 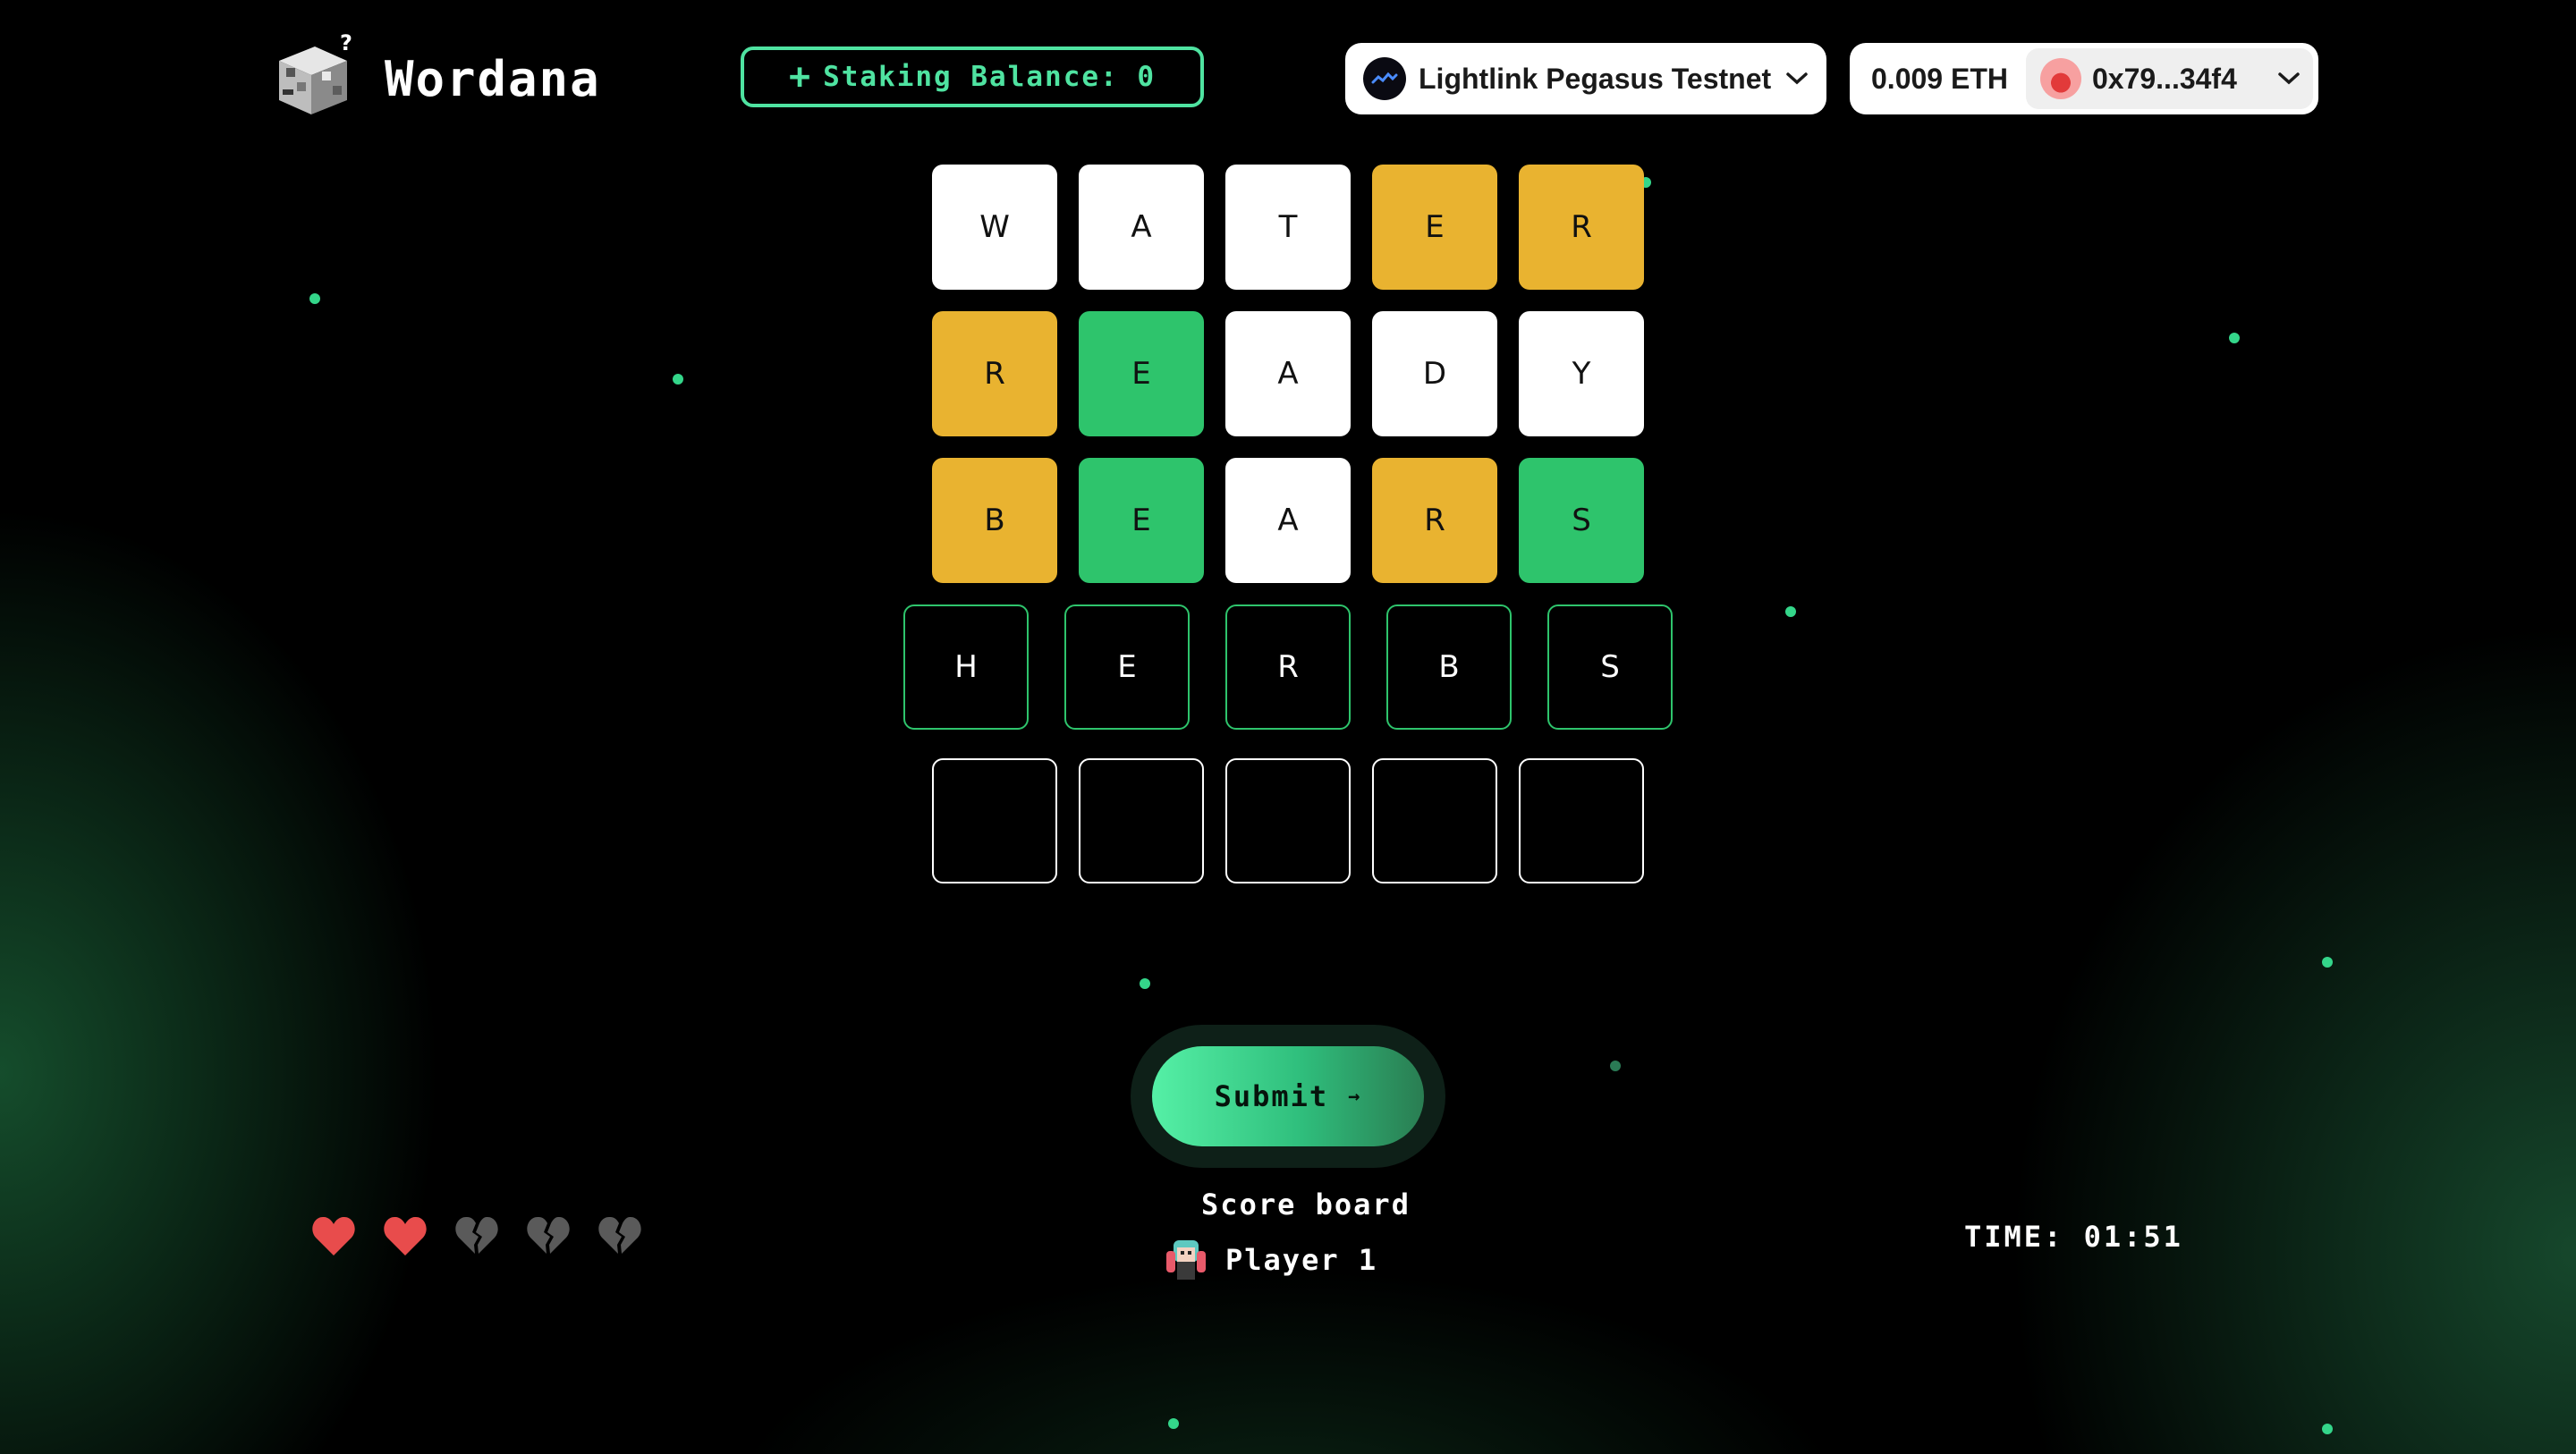 I want to click on arrow-right-icon: →, so click(x=1355, y=1096).